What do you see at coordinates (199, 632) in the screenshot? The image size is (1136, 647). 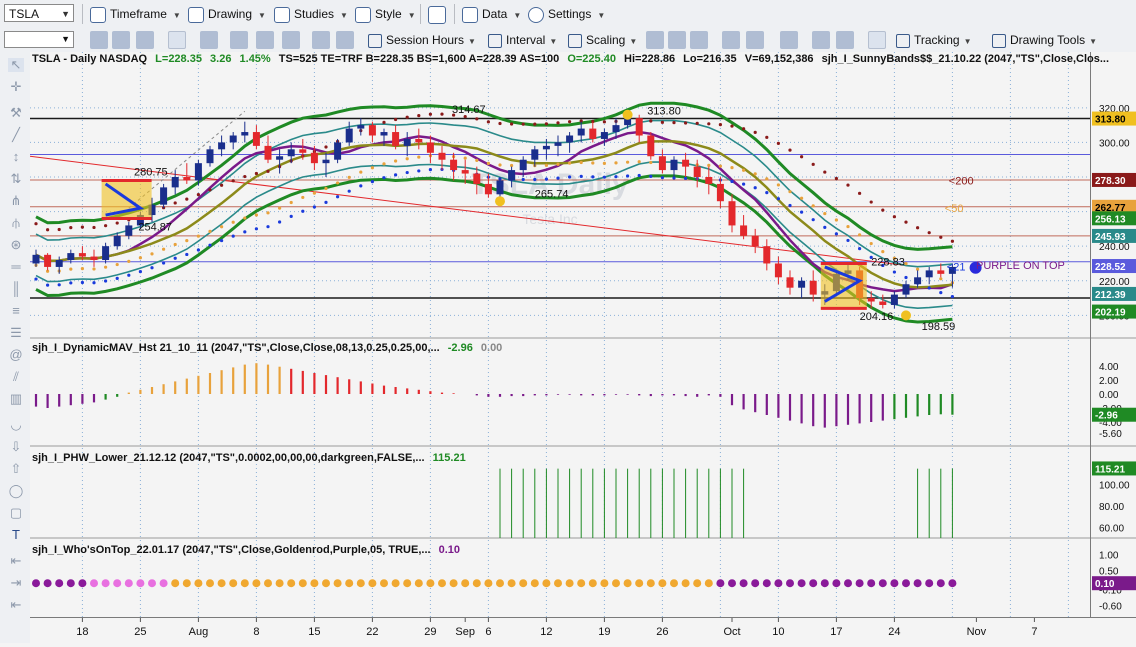 I see `time-tick-label: Aug` at bounding box center [199, 632].